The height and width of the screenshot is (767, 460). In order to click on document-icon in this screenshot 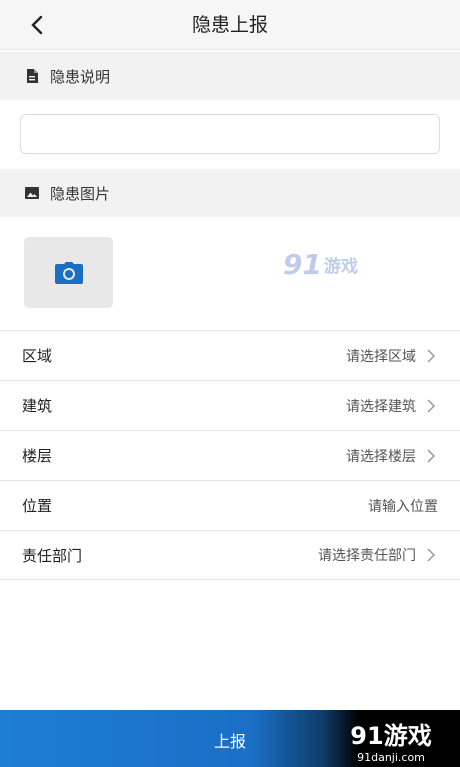, I will do `click(32, 76)`.